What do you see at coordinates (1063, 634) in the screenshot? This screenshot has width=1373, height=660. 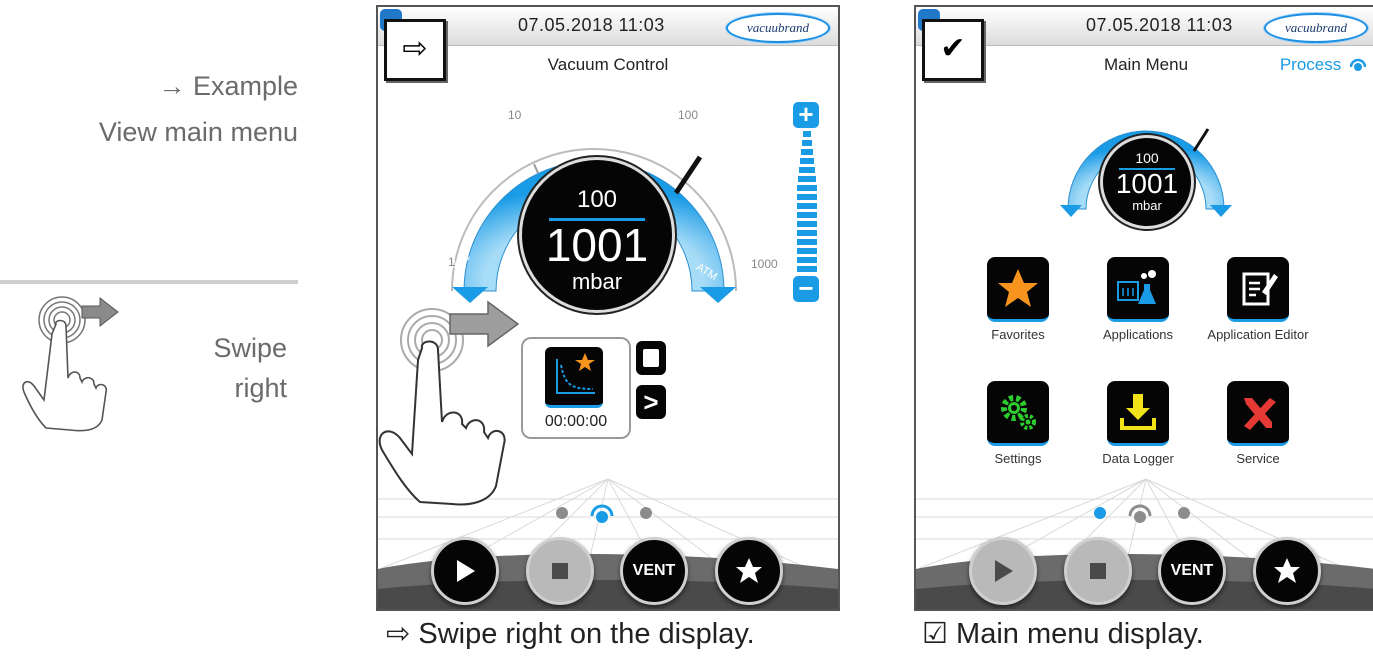 I see `right-caption: ☑ Main menu display.` at bounding box center [1063, 634].